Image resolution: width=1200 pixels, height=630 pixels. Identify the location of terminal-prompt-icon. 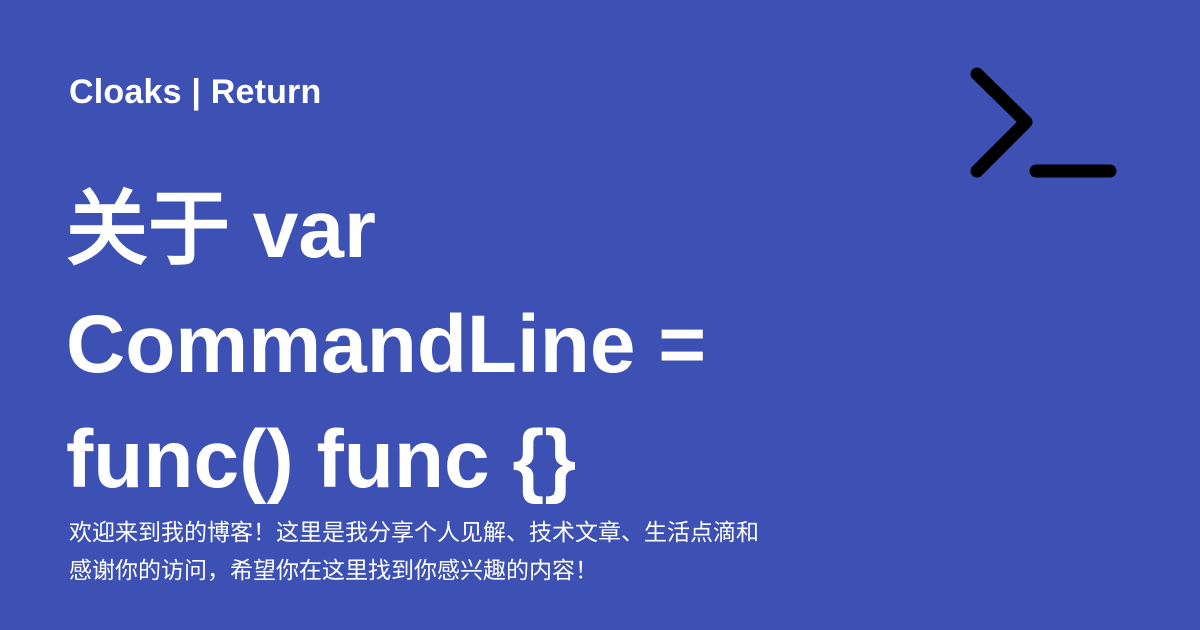
(1043, 122).